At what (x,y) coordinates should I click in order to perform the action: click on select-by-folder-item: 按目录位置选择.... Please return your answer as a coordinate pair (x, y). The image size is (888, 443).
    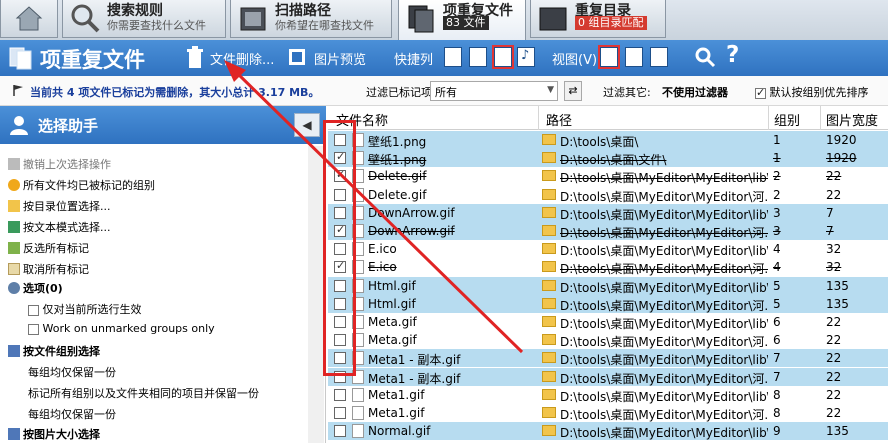
    Looking at the image, I should click on (59, 206).